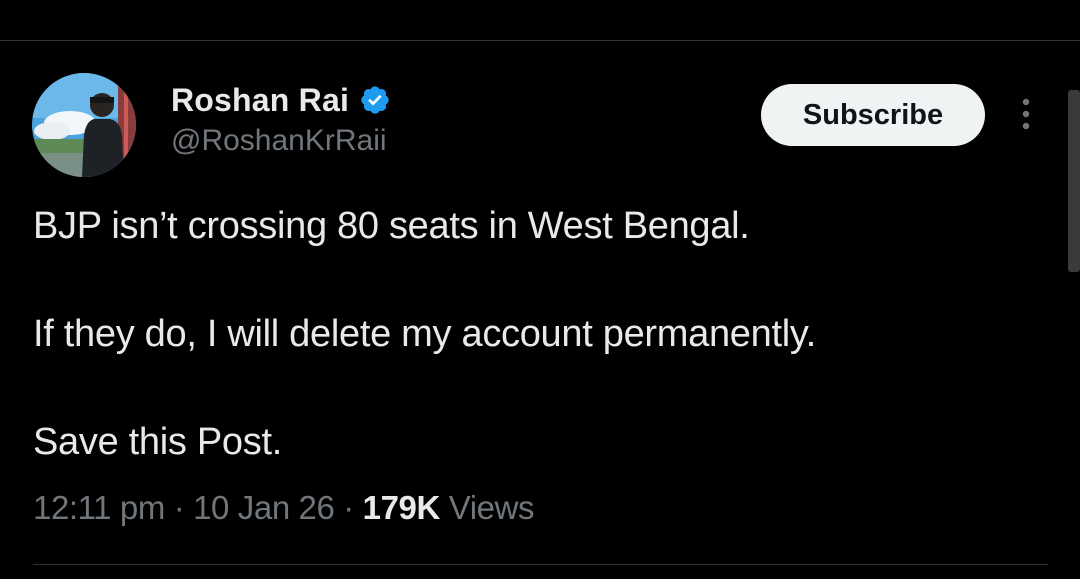 Image resolution: width=1080 pixels, height=579 pixels. Describe the element at coordinates (264, 507) in the screenshot. I see `tweet-date: 10 Jan 26` at that location.